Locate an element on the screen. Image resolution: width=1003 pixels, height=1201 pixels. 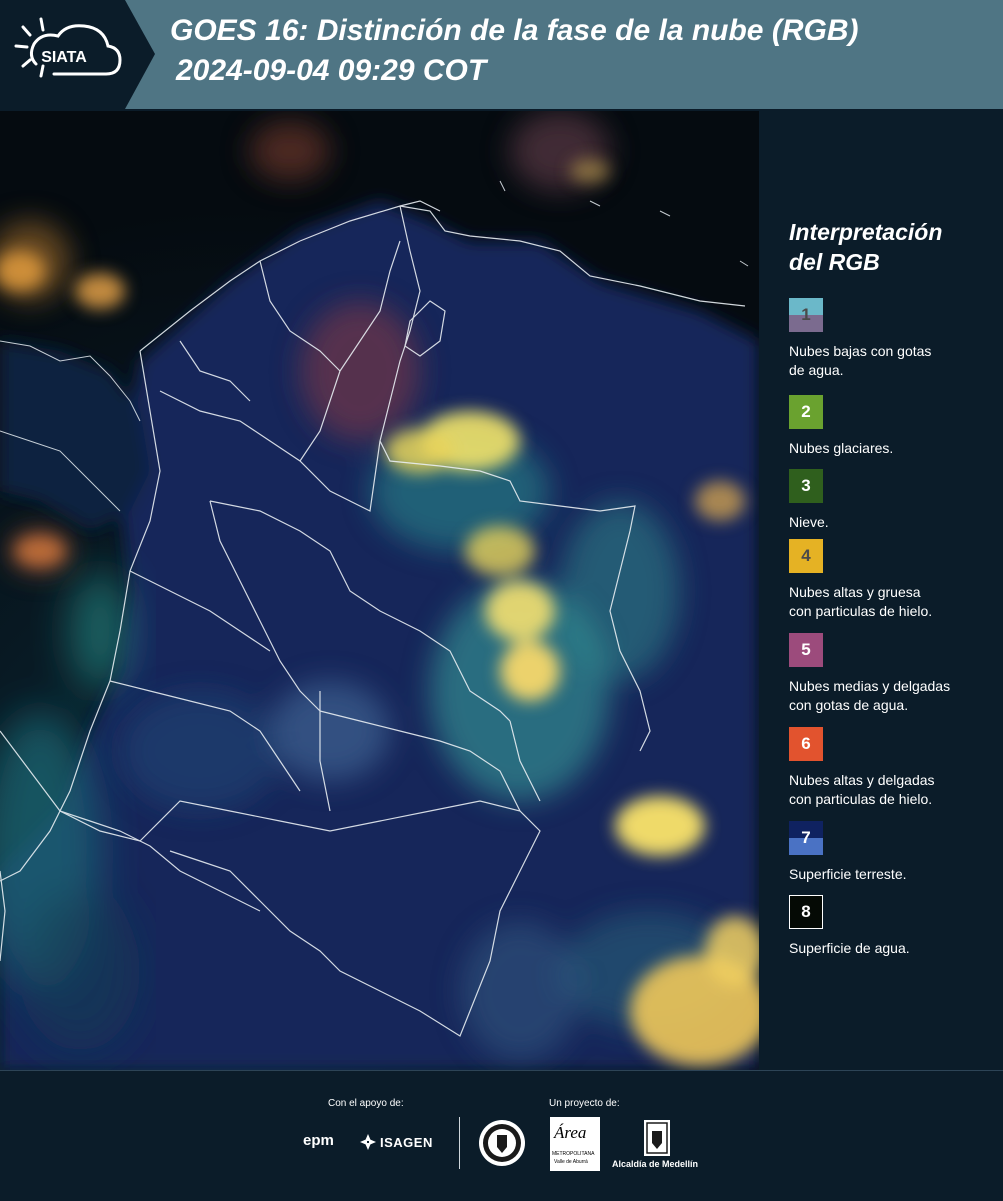
legend-label-1-line1: Nubes bajas con gotas is located at coordinates (860, 351).